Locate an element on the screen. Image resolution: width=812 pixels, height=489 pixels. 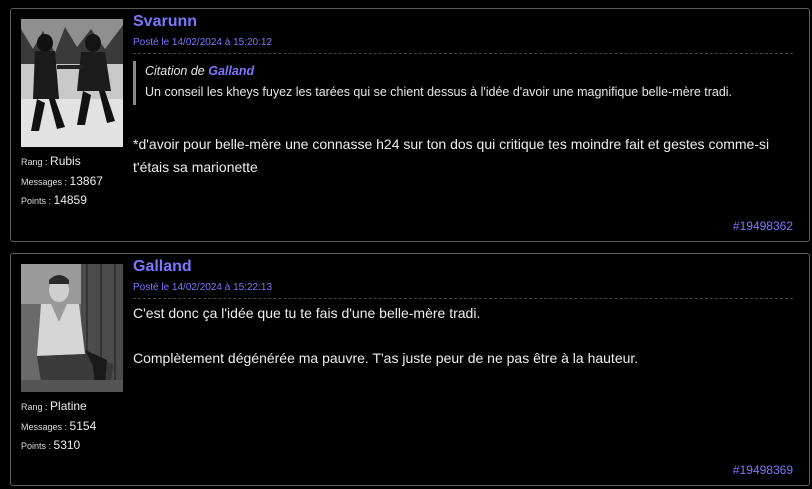
post-date: Posté le 14/02/2024 à 15:22:13 is located at coordinates (203, 287).